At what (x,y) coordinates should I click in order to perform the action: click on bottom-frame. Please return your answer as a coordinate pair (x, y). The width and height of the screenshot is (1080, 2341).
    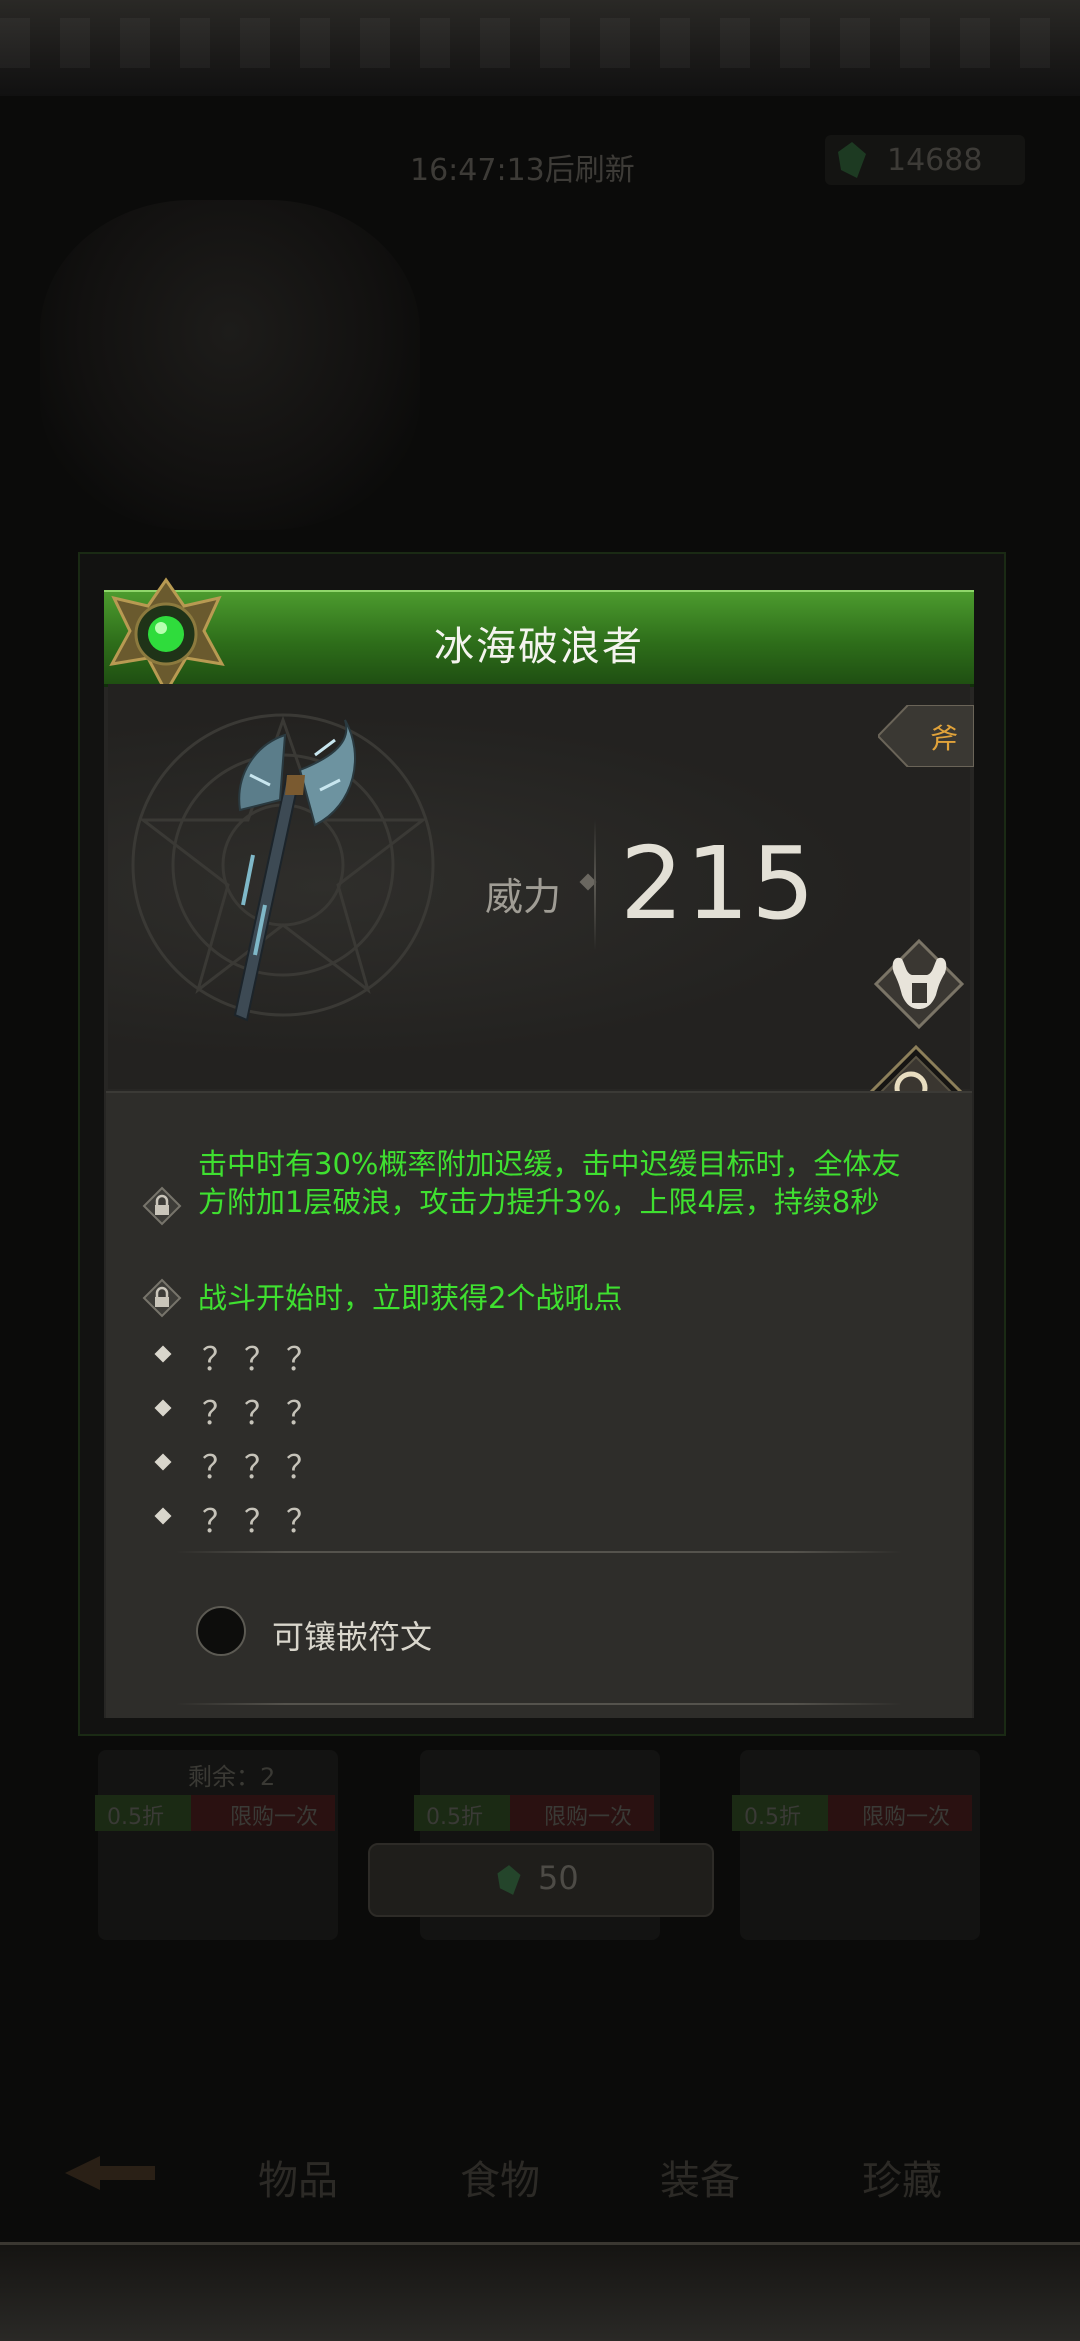
    Looking at the image, I should click on (540, 2291).